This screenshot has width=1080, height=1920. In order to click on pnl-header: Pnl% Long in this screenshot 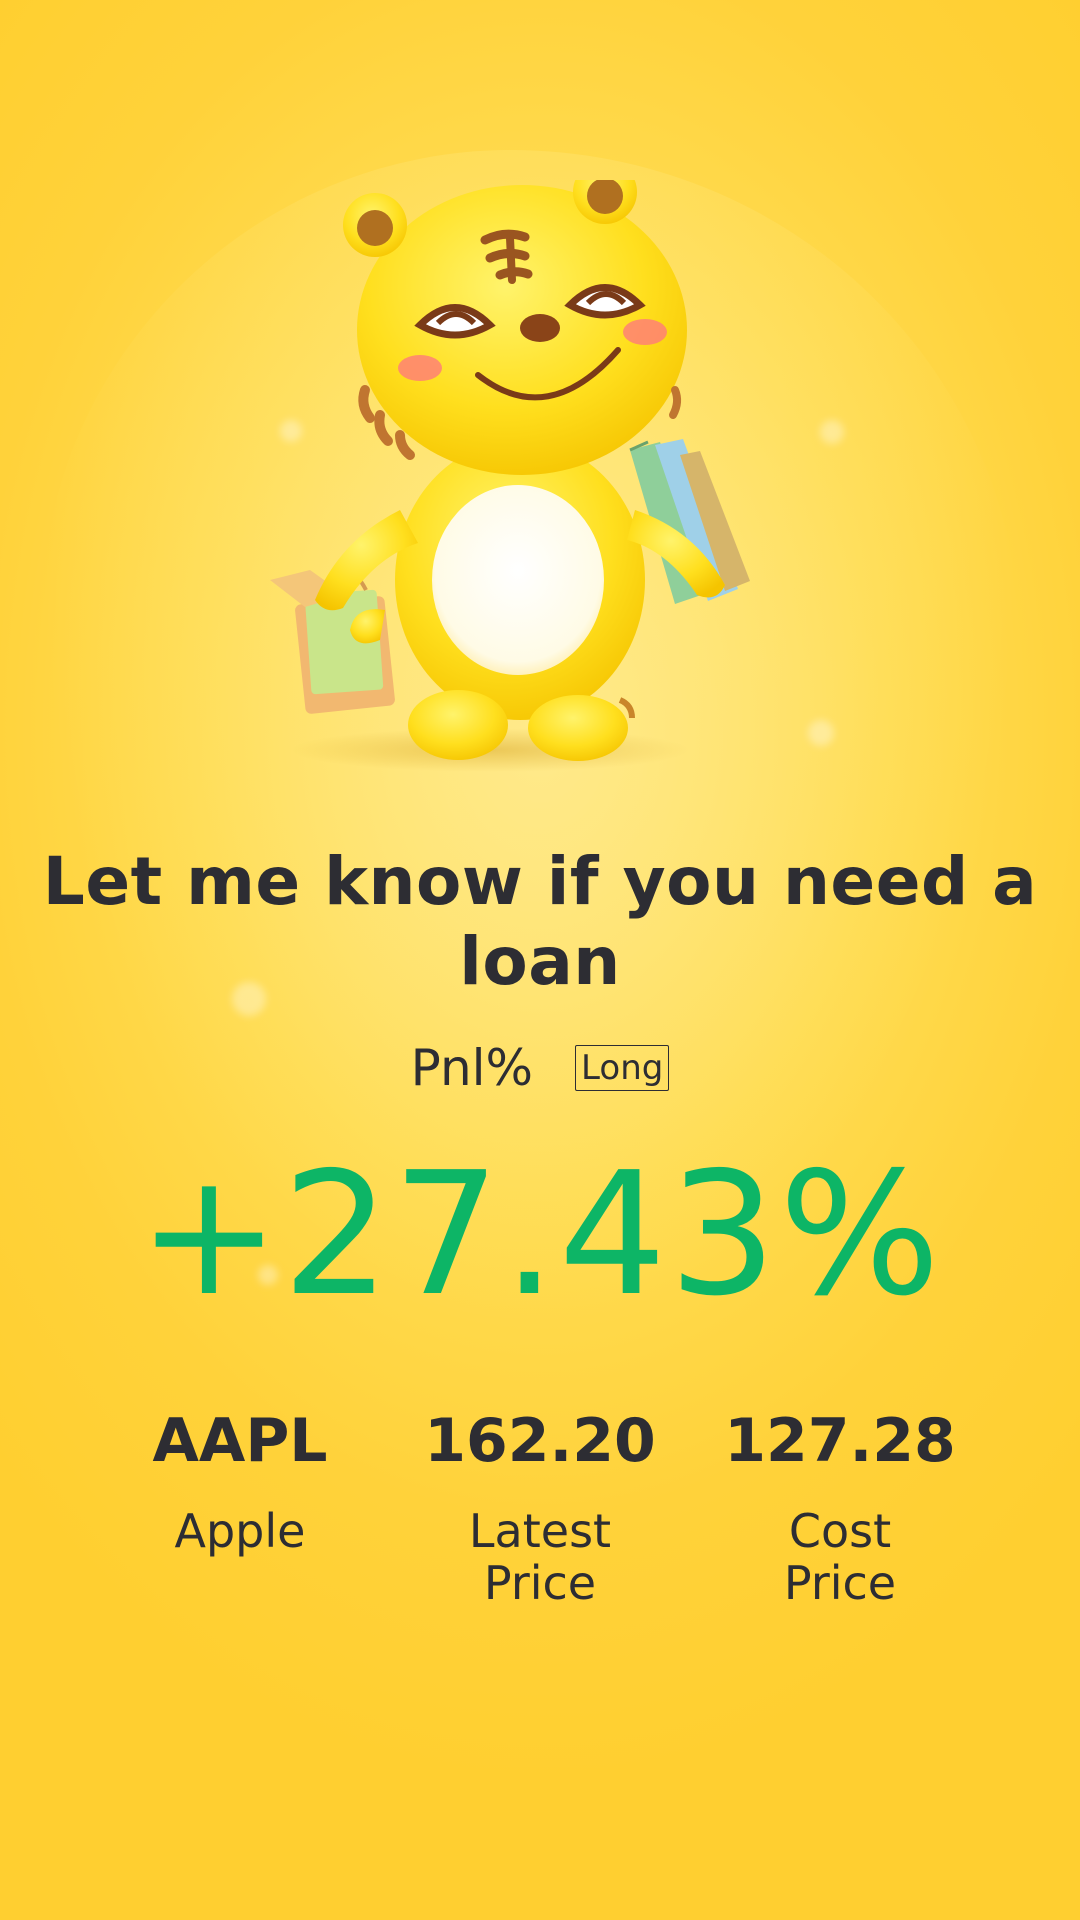, I will do `click(540, 1068)`.